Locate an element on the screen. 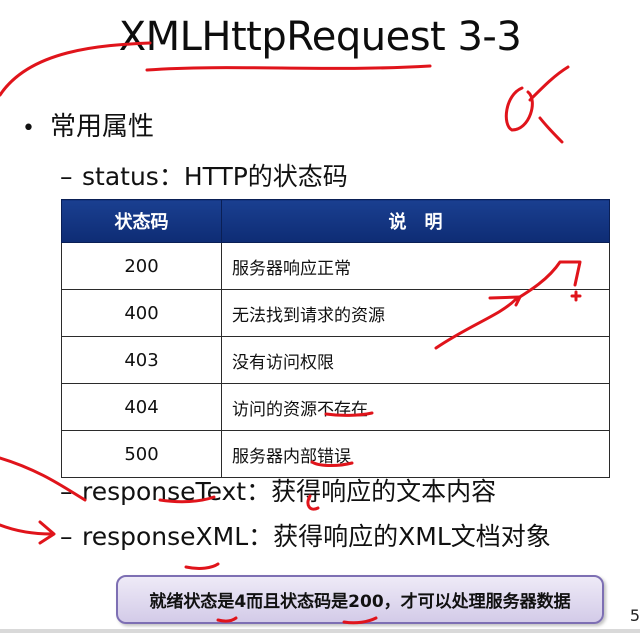  bottom-divider is located at coordinates (320, 631).